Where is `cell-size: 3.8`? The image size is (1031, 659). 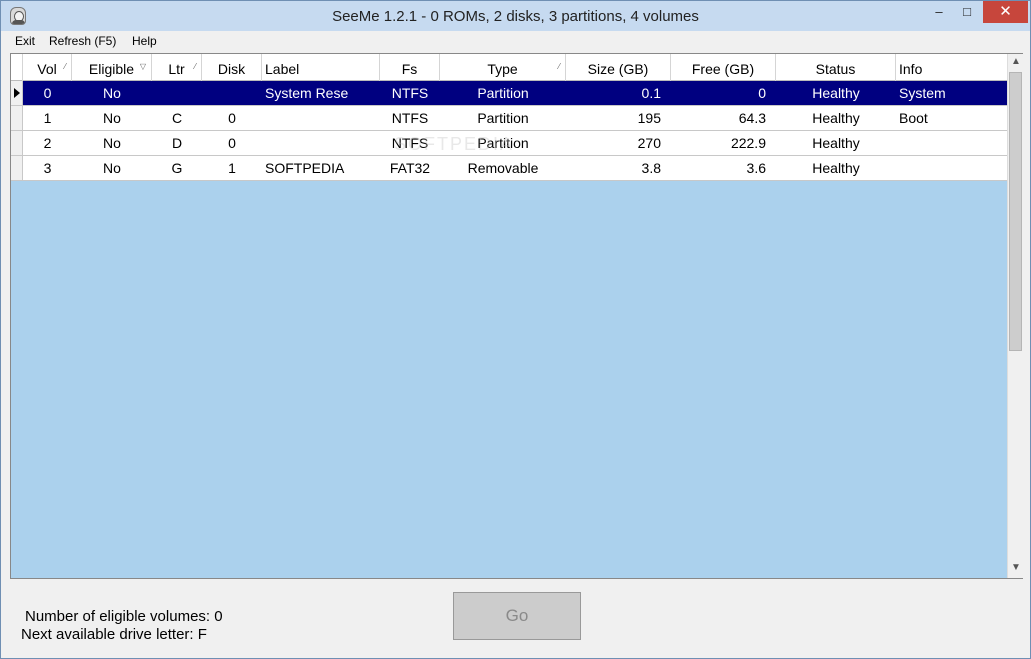
cell-size: 3.8 is located at coordinates (651, 168).